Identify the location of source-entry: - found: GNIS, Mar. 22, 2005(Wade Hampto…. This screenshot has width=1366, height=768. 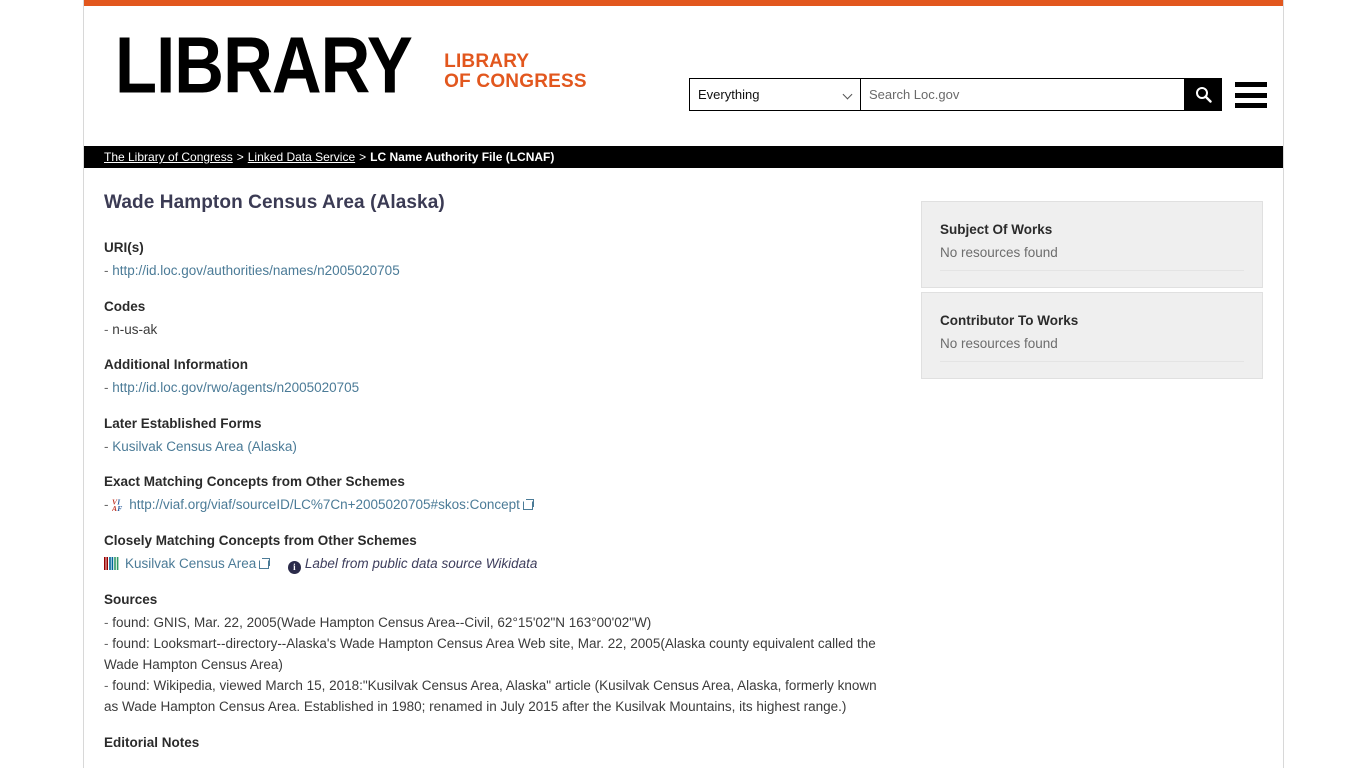
(499, 622).